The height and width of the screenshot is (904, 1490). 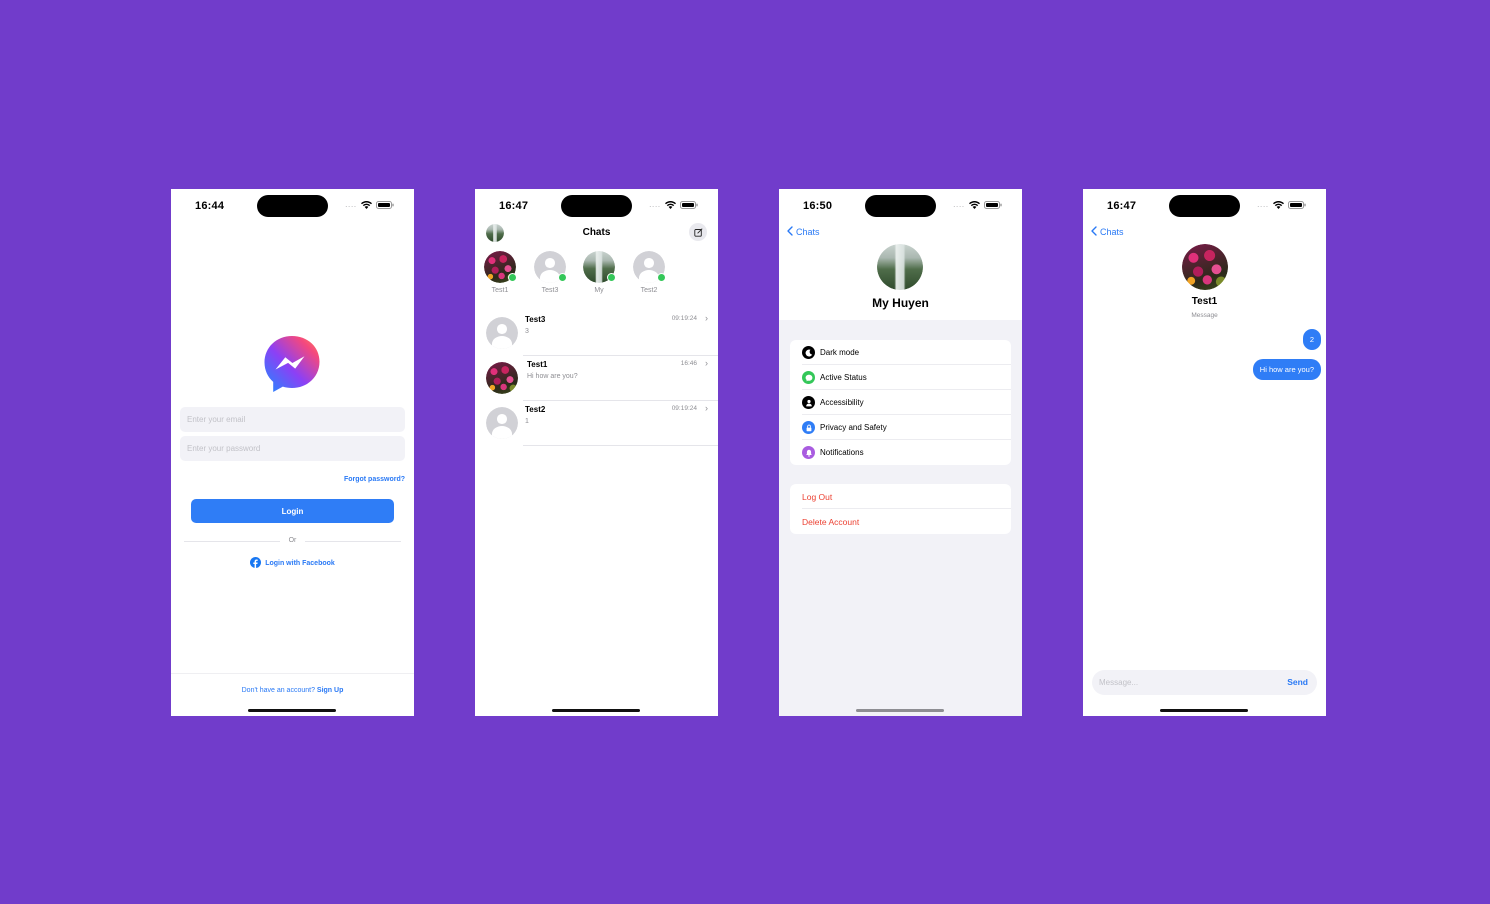 What do you see at coordinates (620, 445) in the screenshot?
I see `divider` at bounding box center [620, 445].